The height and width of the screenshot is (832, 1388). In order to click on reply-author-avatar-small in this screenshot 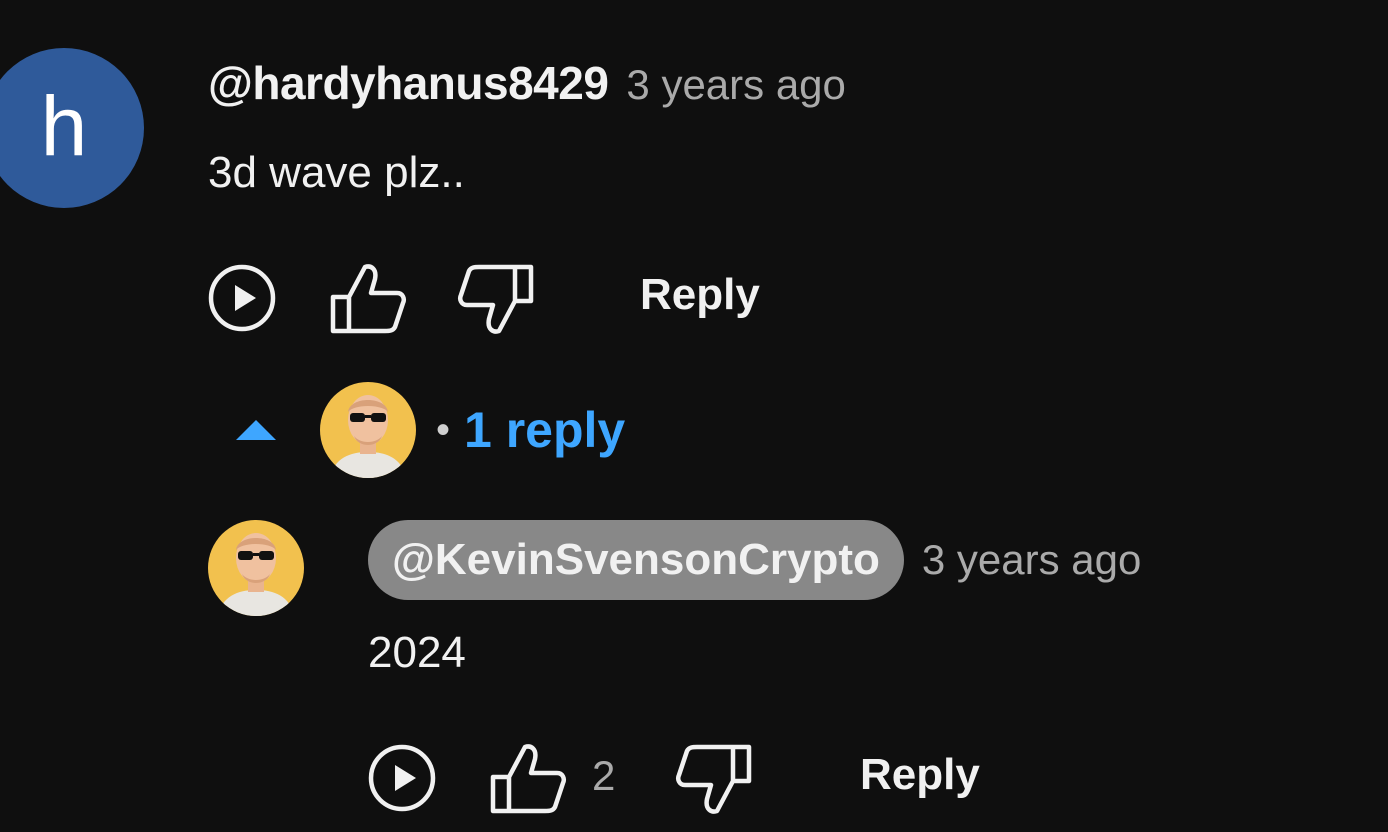, I will do `click(368, 430)`.